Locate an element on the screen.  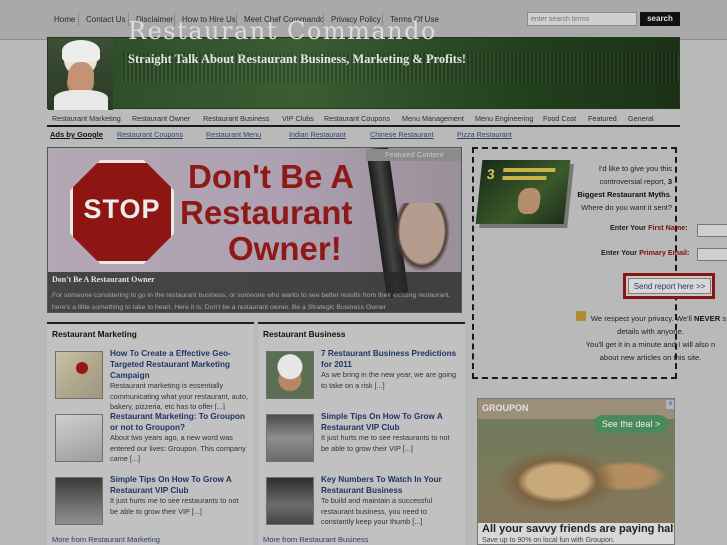
section-heading-marketing: Restaurant Marketing is located at coordinates (94, 334).